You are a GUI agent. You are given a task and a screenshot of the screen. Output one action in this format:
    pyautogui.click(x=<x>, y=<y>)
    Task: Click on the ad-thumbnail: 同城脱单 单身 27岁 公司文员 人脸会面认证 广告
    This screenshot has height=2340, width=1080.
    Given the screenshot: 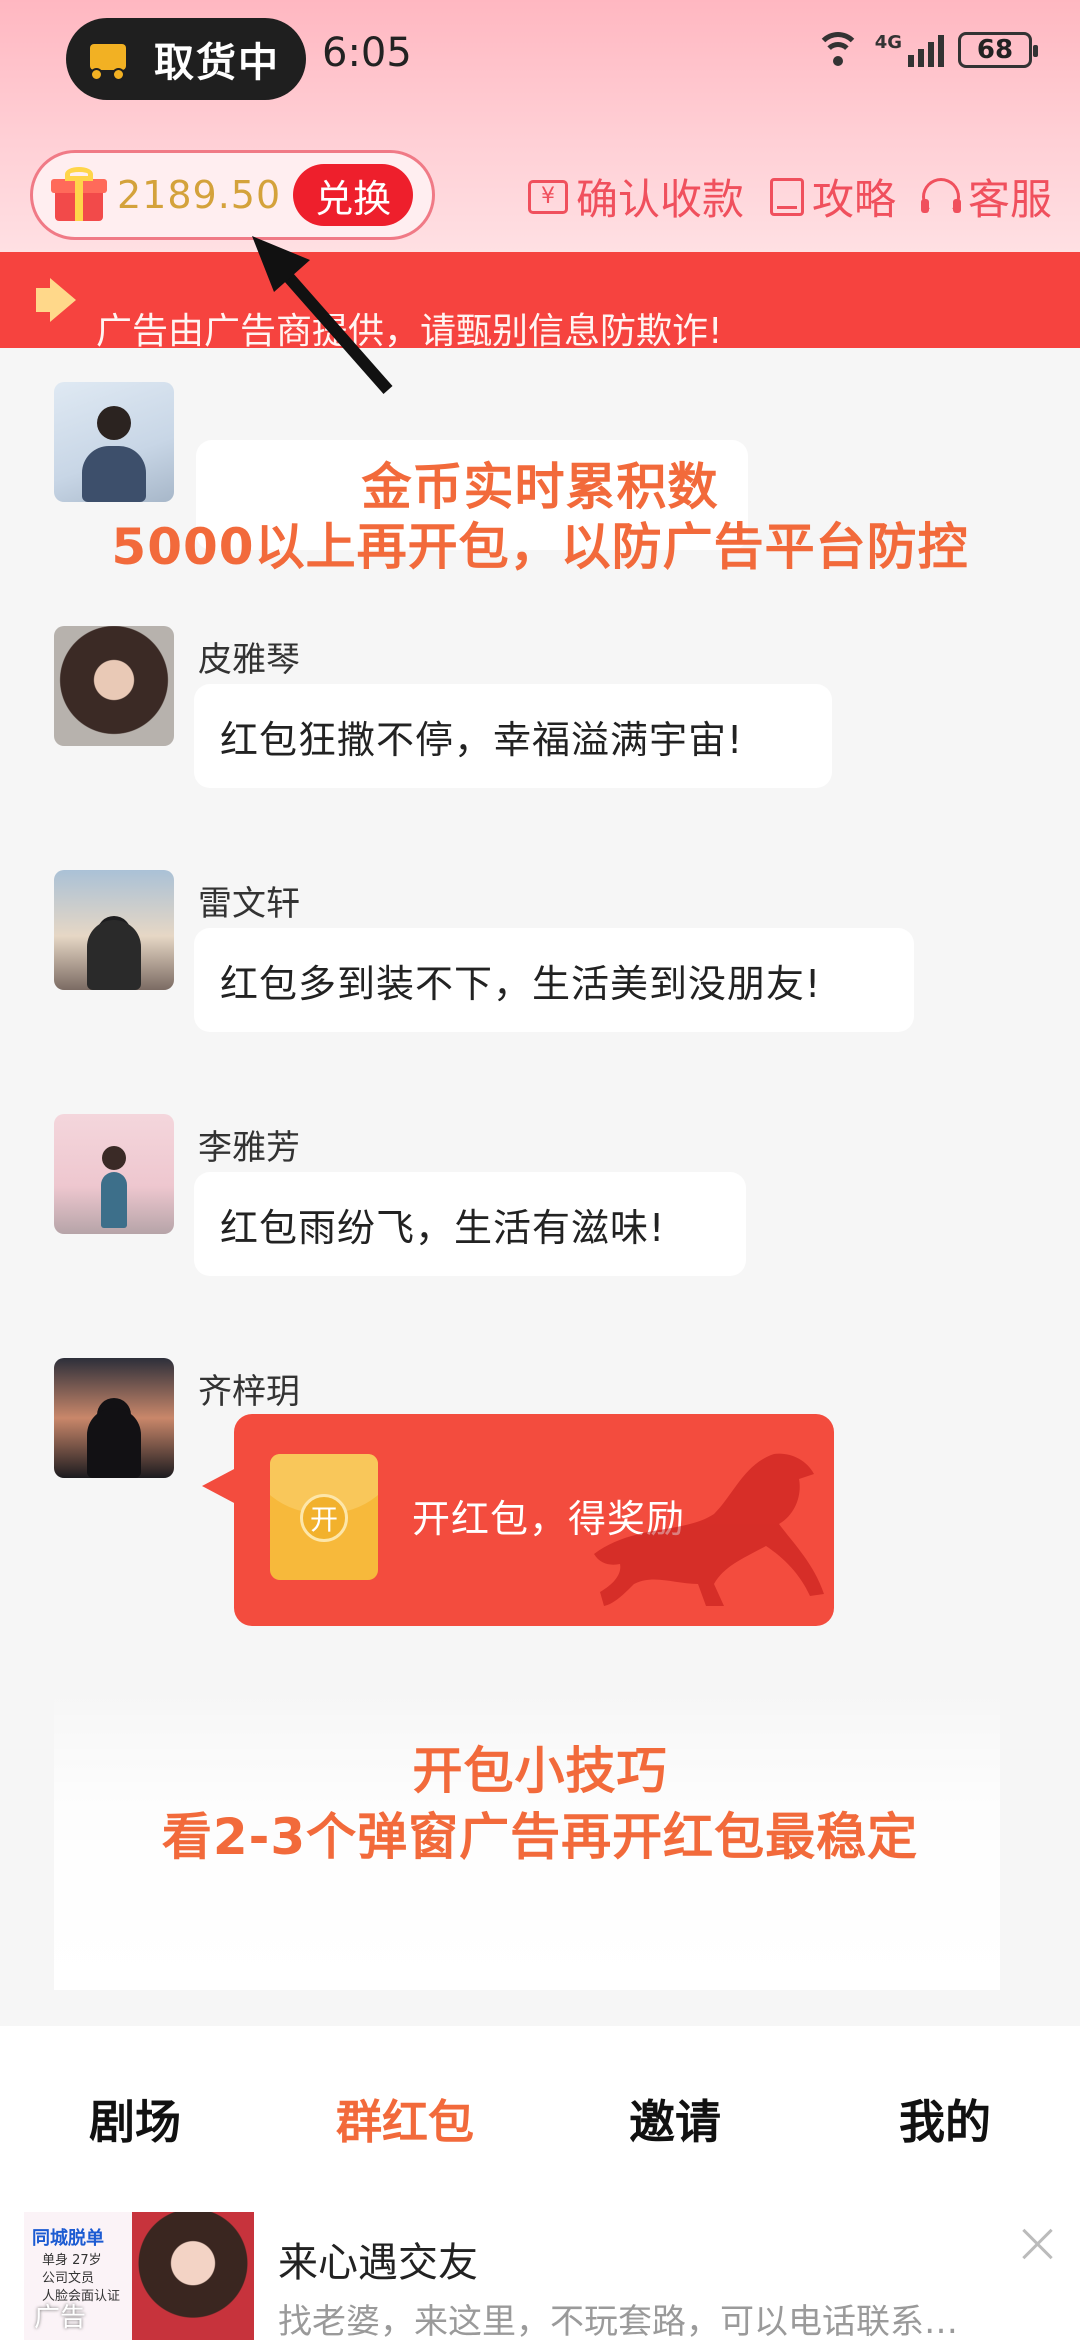 What is the action you would take?
    pyautogui.click(x=139, y=2276)
    